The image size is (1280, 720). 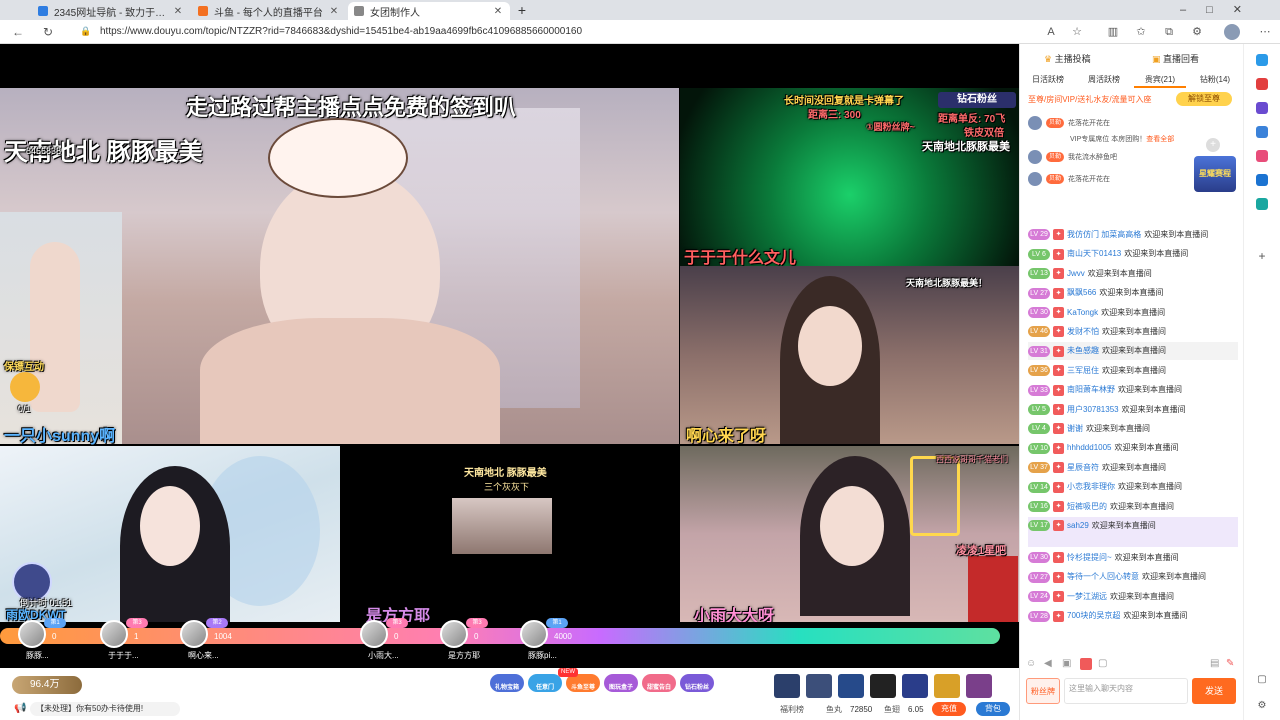 What do you see at coordinates (1103, 576) in the screenshot?
I see `chat-username: 等待一个人回心转意` at bounding box center [1103, 576].